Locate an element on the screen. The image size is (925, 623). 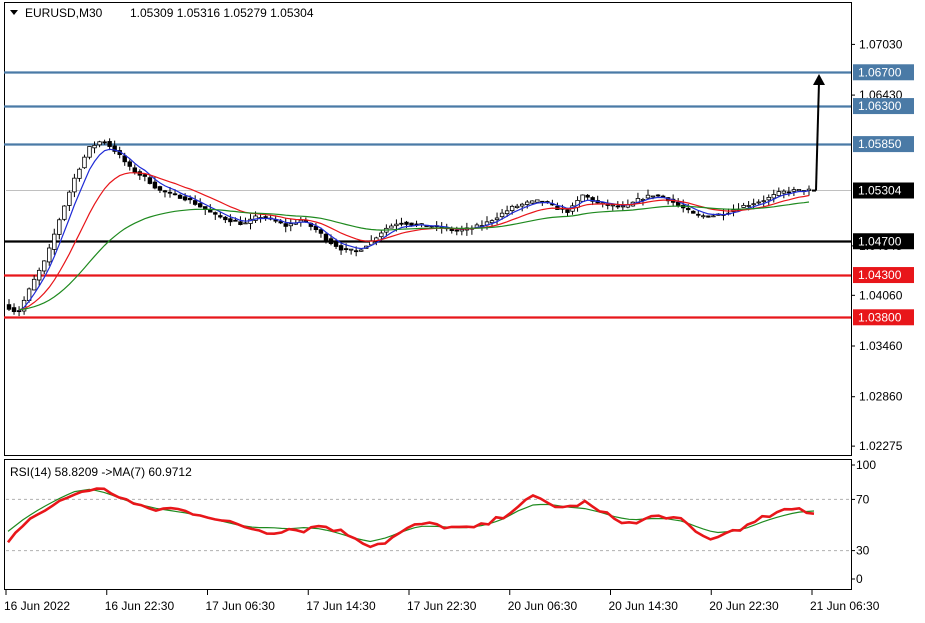
time-tick-label: 21 Jun 06:30 is located at coordinates (845, 606).